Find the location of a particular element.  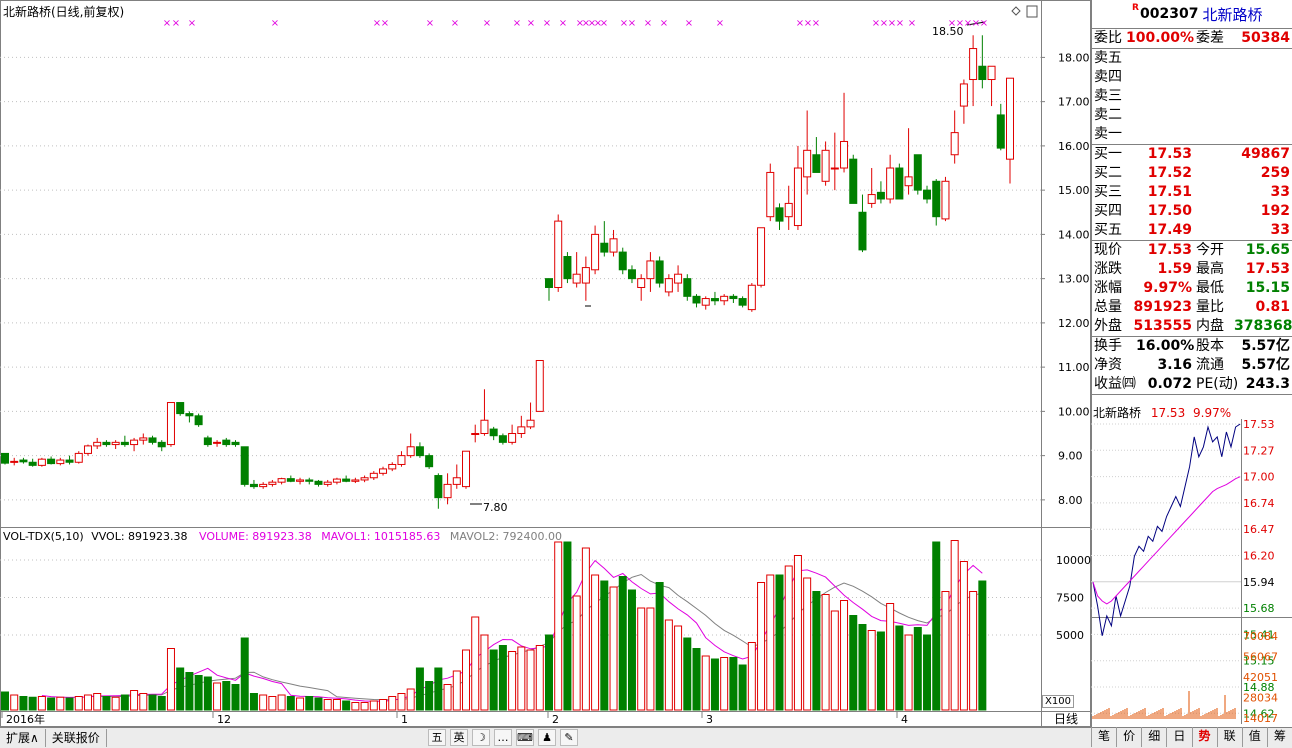

related-quotes-tab: 关联报价 is located at coordinates (76, 738).